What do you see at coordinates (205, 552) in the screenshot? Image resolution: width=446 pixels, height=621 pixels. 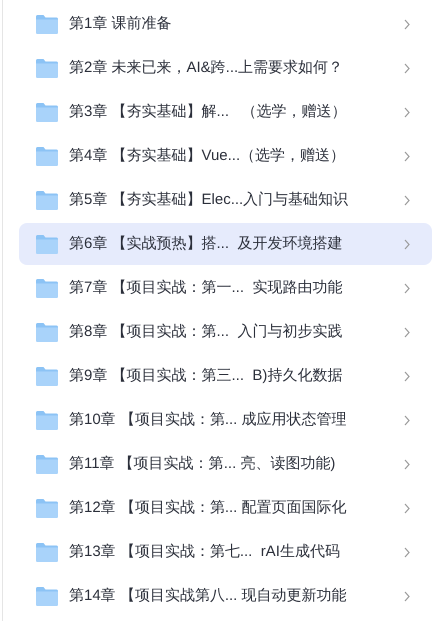 I see `chapter-title: 第13章 【项目实战：第七... rAI生成代码` at bounding box center [205, 552].